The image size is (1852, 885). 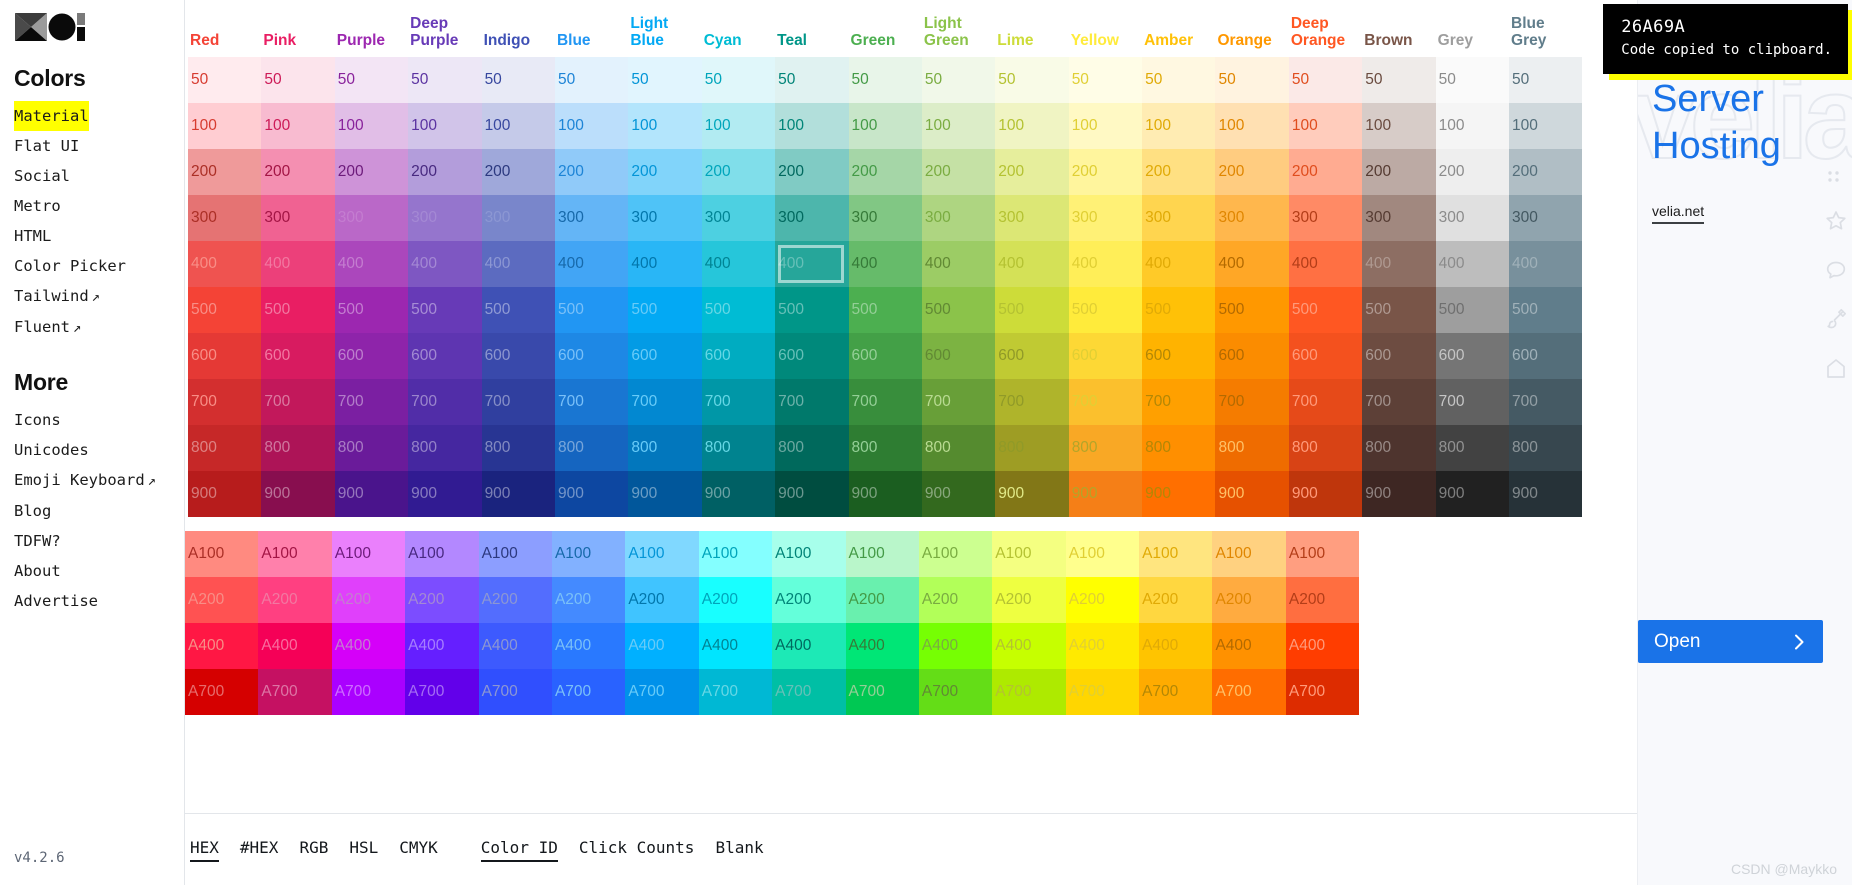 I want to click on column-header-light-blue: Light Blue, so click(x=664, y=36).